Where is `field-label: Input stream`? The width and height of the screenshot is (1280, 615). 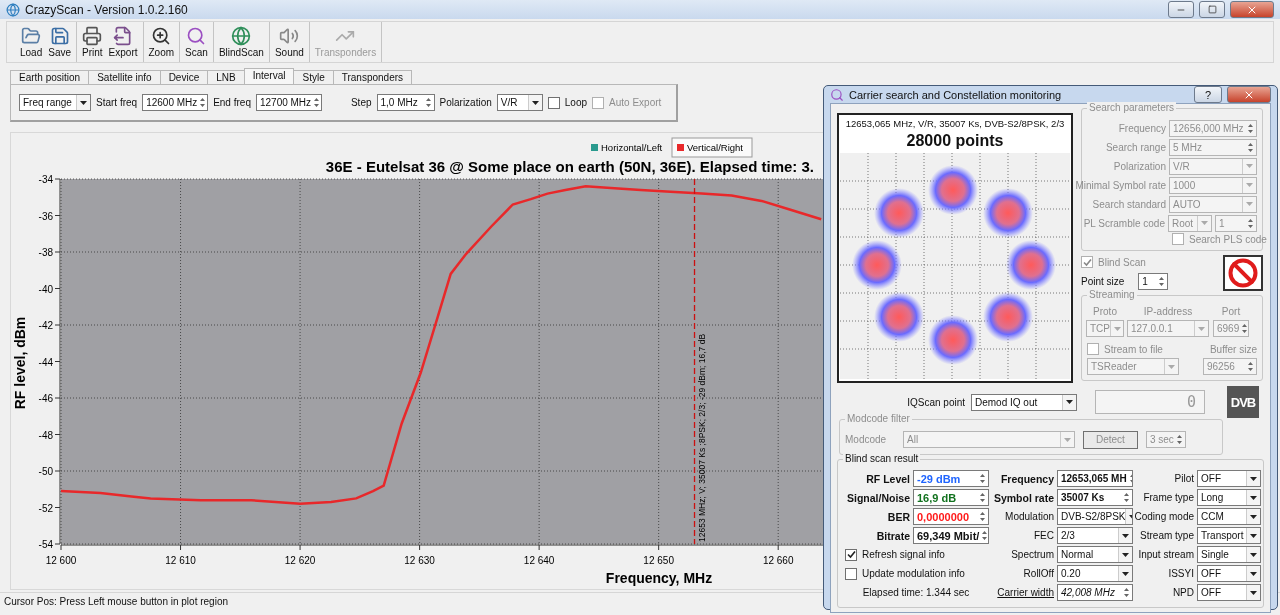 field-label: Input stream is located at coordinates (1166, 554).